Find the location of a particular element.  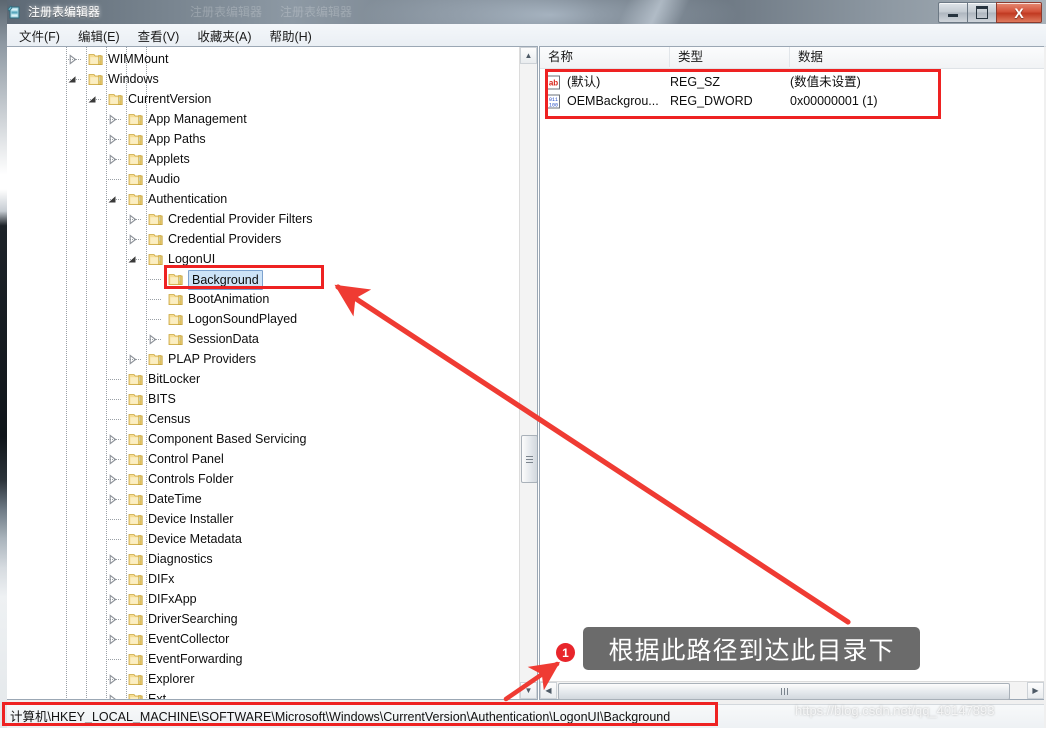

tree-item-eventcollector: EventCollector is located at coordinates (261, 639).